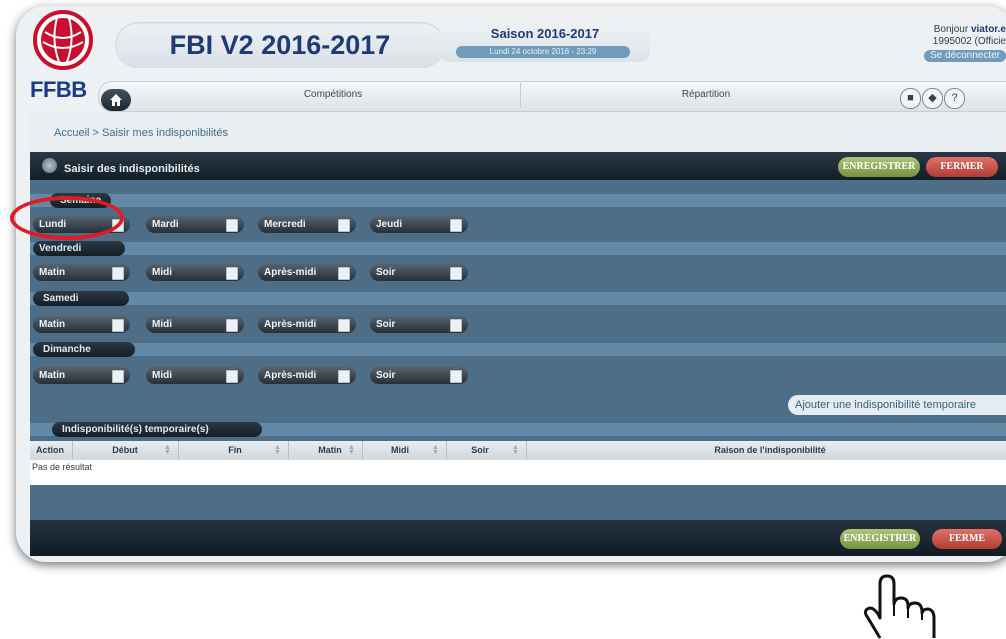  I want to click on empty-message: Pas de résultat, so click(62, 467).